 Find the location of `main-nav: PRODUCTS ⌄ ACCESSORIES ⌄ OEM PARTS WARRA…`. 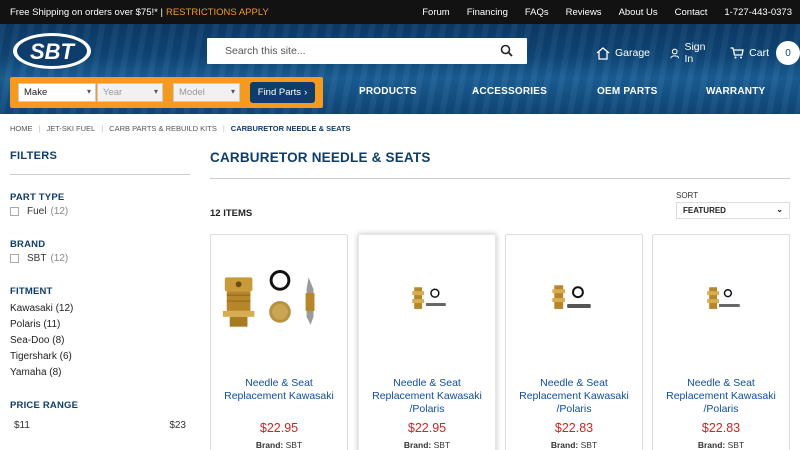

main-nav: PRODUCTS ⌄ ACCESSORIES ⌄ OEM PARTS WARRA… is located at coordinates (565, 93).